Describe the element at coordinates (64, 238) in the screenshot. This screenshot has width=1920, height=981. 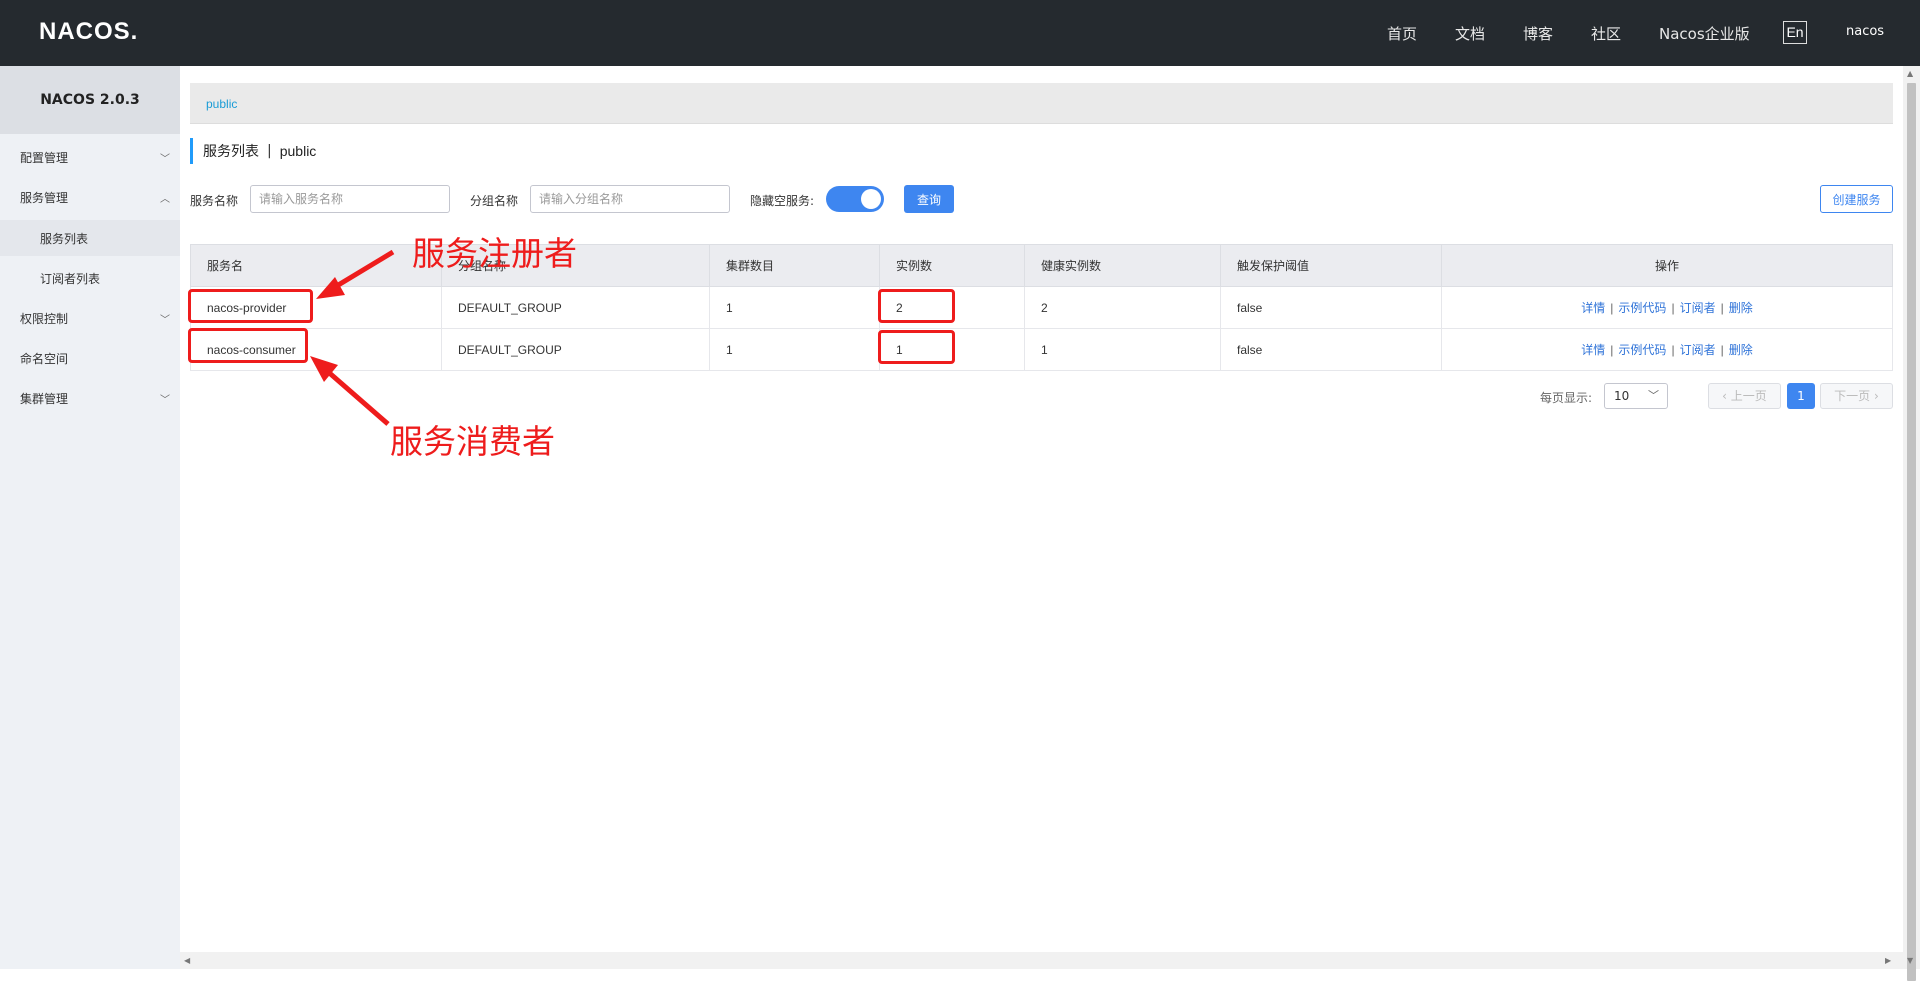
I see `sidebar-item-label: 服务列表` at that location.